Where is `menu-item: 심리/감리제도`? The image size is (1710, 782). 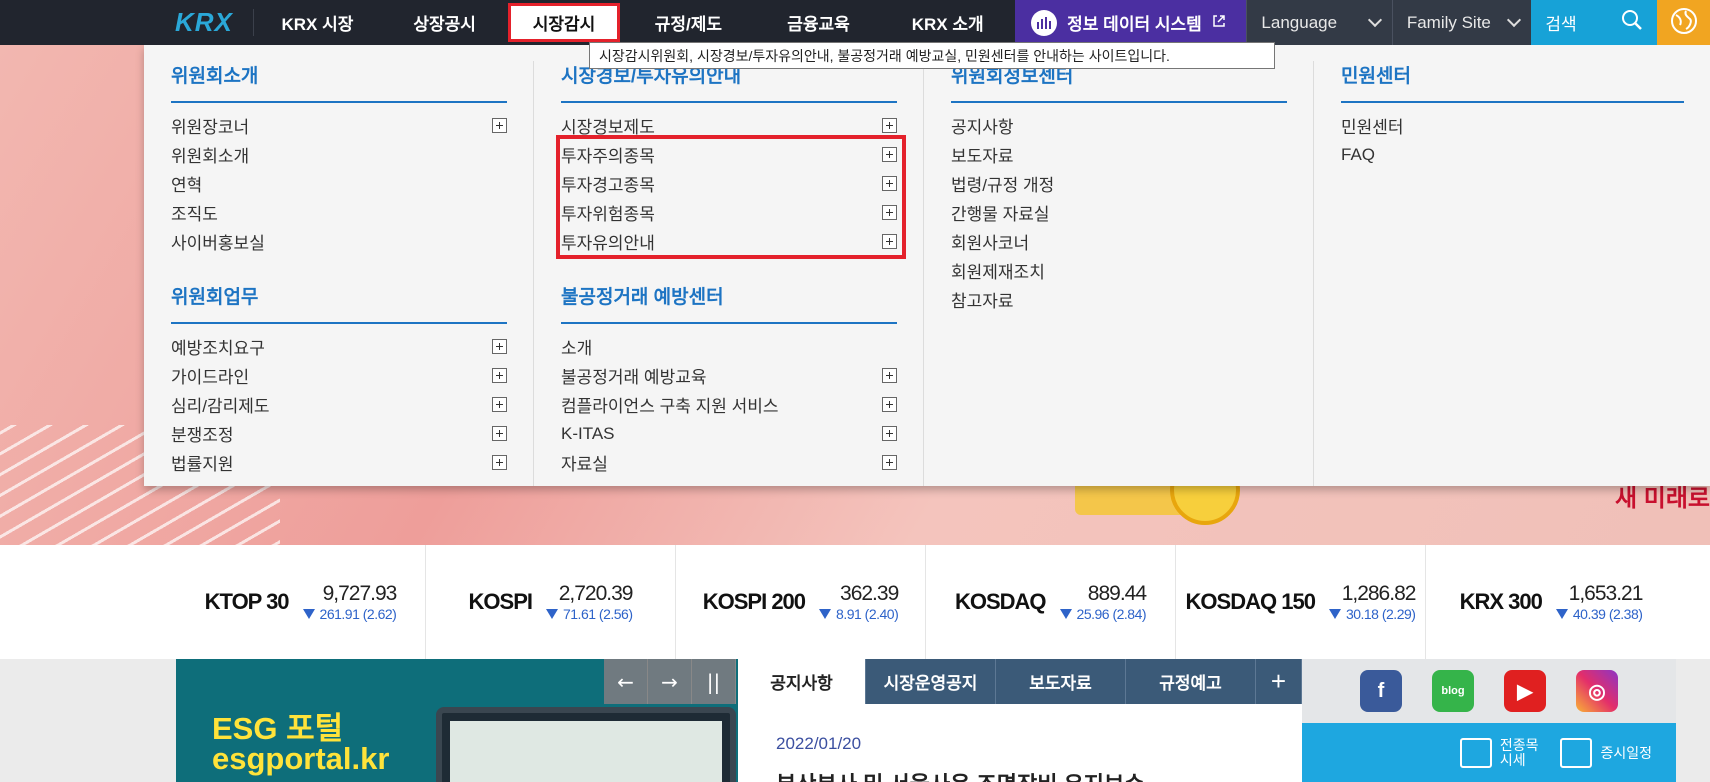 menu-item: 심리/감리제도 is located at coordinates (339, 404).